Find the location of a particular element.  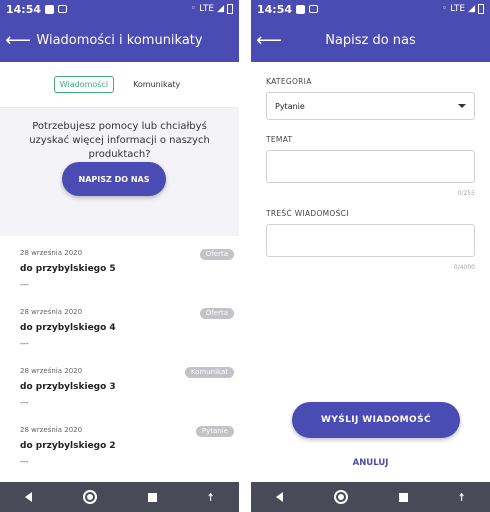

message-label: TREŚĆ WIADOMOŚCI is located at coordinates (307, 213).